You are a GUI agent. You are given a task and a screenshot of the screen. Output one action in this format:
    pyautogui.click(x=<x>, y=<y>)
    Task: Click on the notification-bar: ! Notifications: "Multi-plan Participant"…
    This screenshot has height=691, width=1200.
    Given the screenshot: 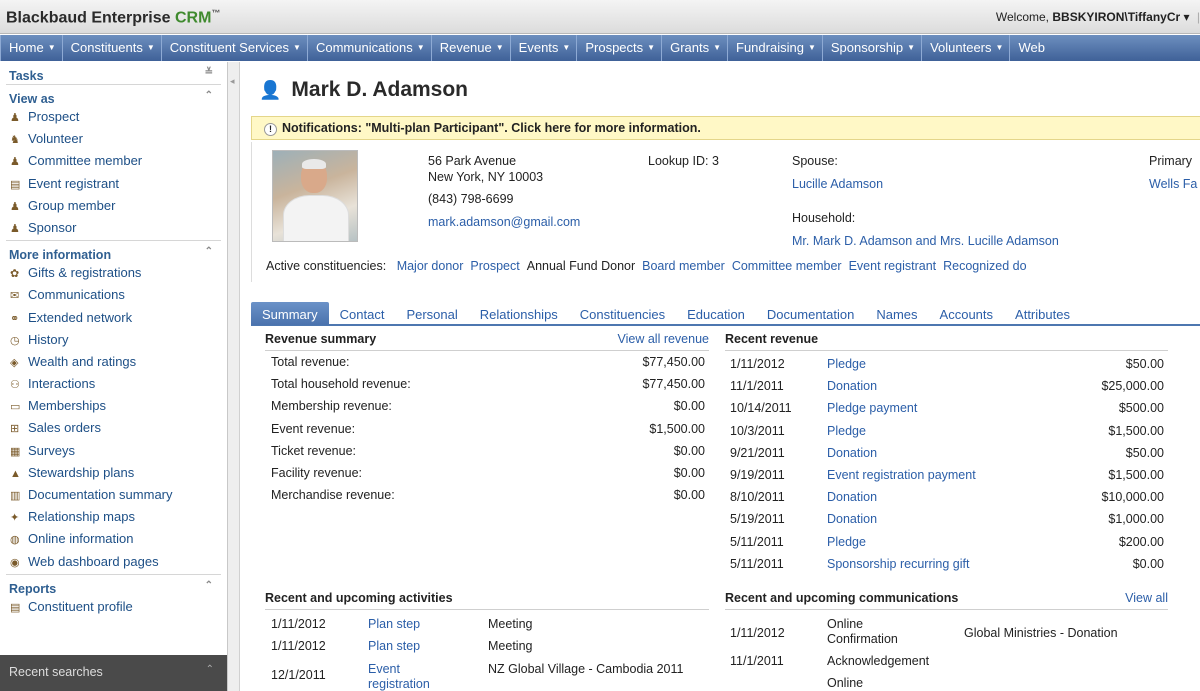 What is the action you would take?
    pyautogui.click(x=725, y=128)
    